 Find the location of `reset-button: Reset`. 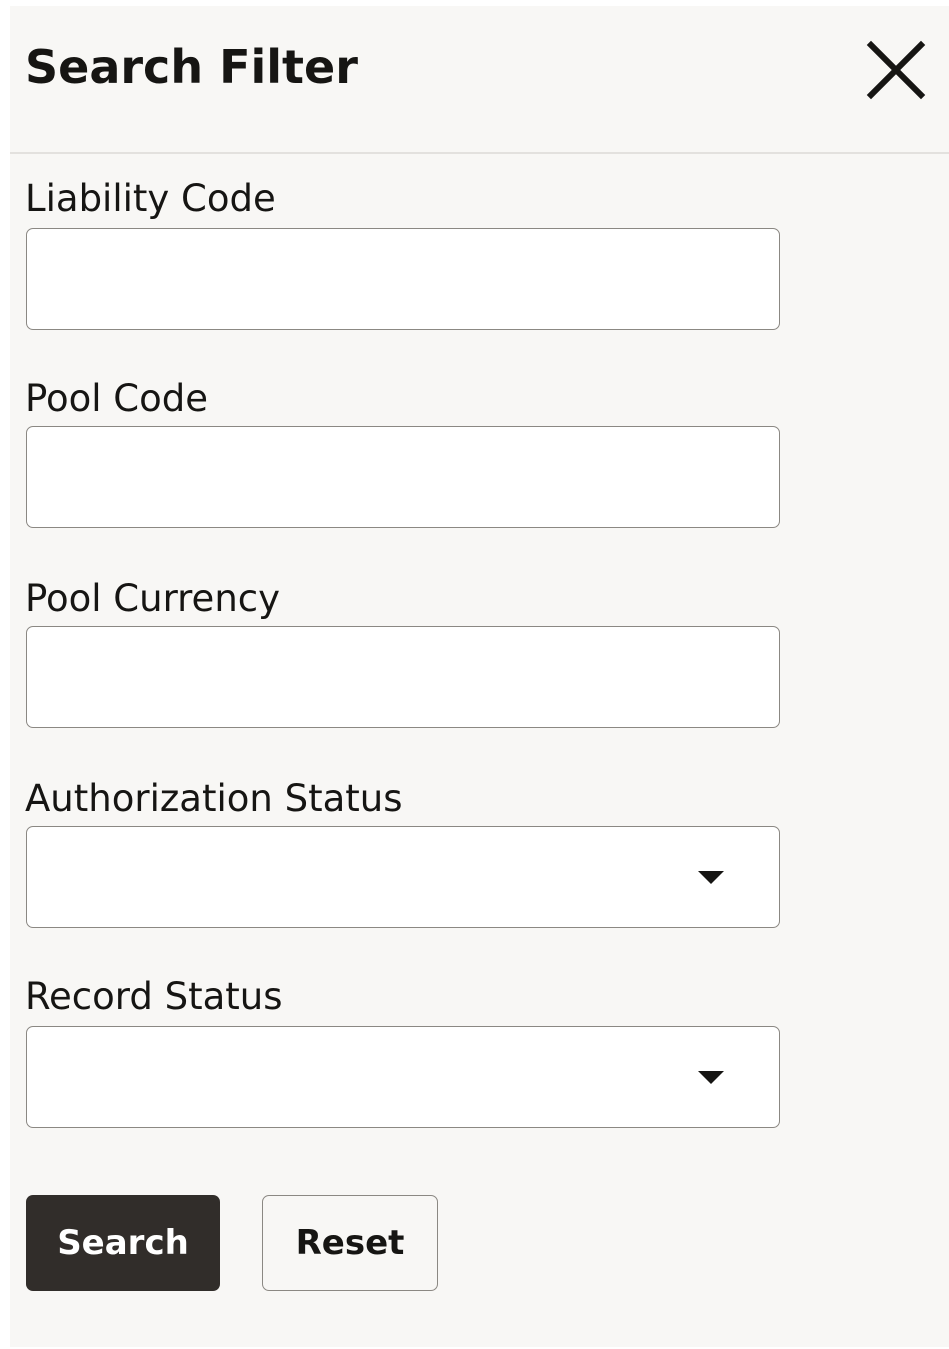

reset-button: Reset is located at coordinates (350, 1243).